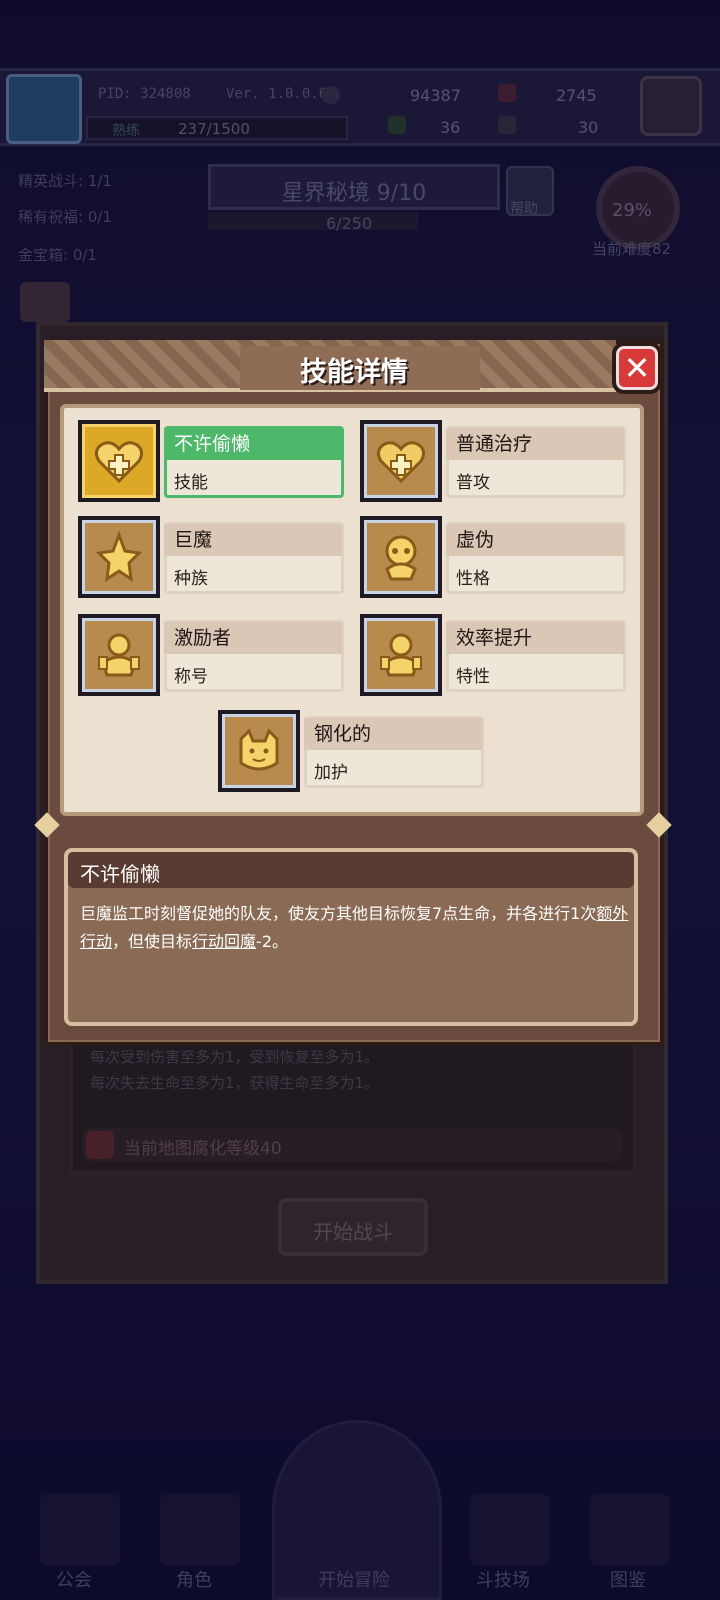  I want to click on tag-card-basic-attack: 普通治疗 普攻, so click(493, 461).